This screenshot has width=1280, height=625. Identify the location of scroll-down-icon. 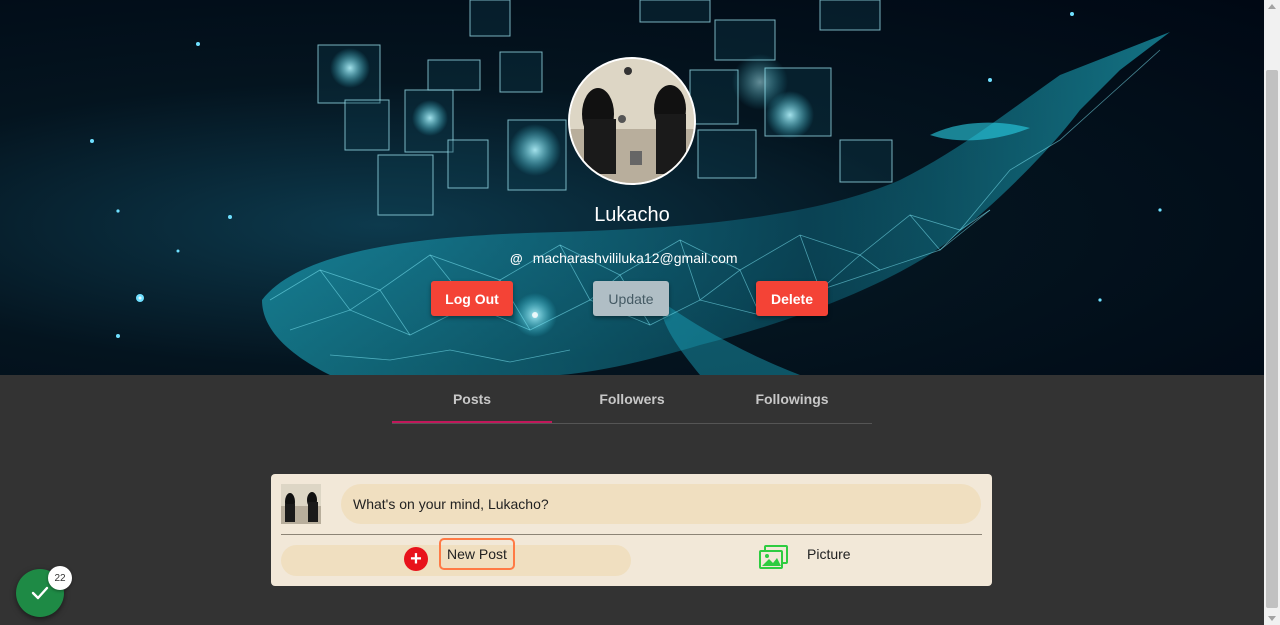
(1272, 618).